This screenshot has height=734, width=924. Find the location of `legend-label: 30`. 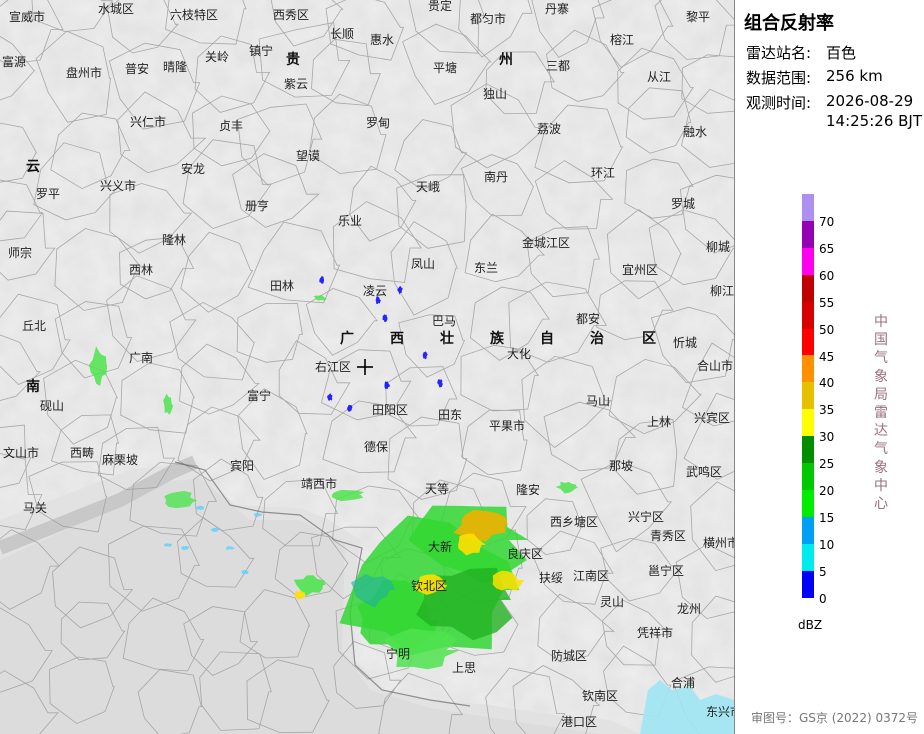

legend-label: 30 is located at coordinates (827, 437).